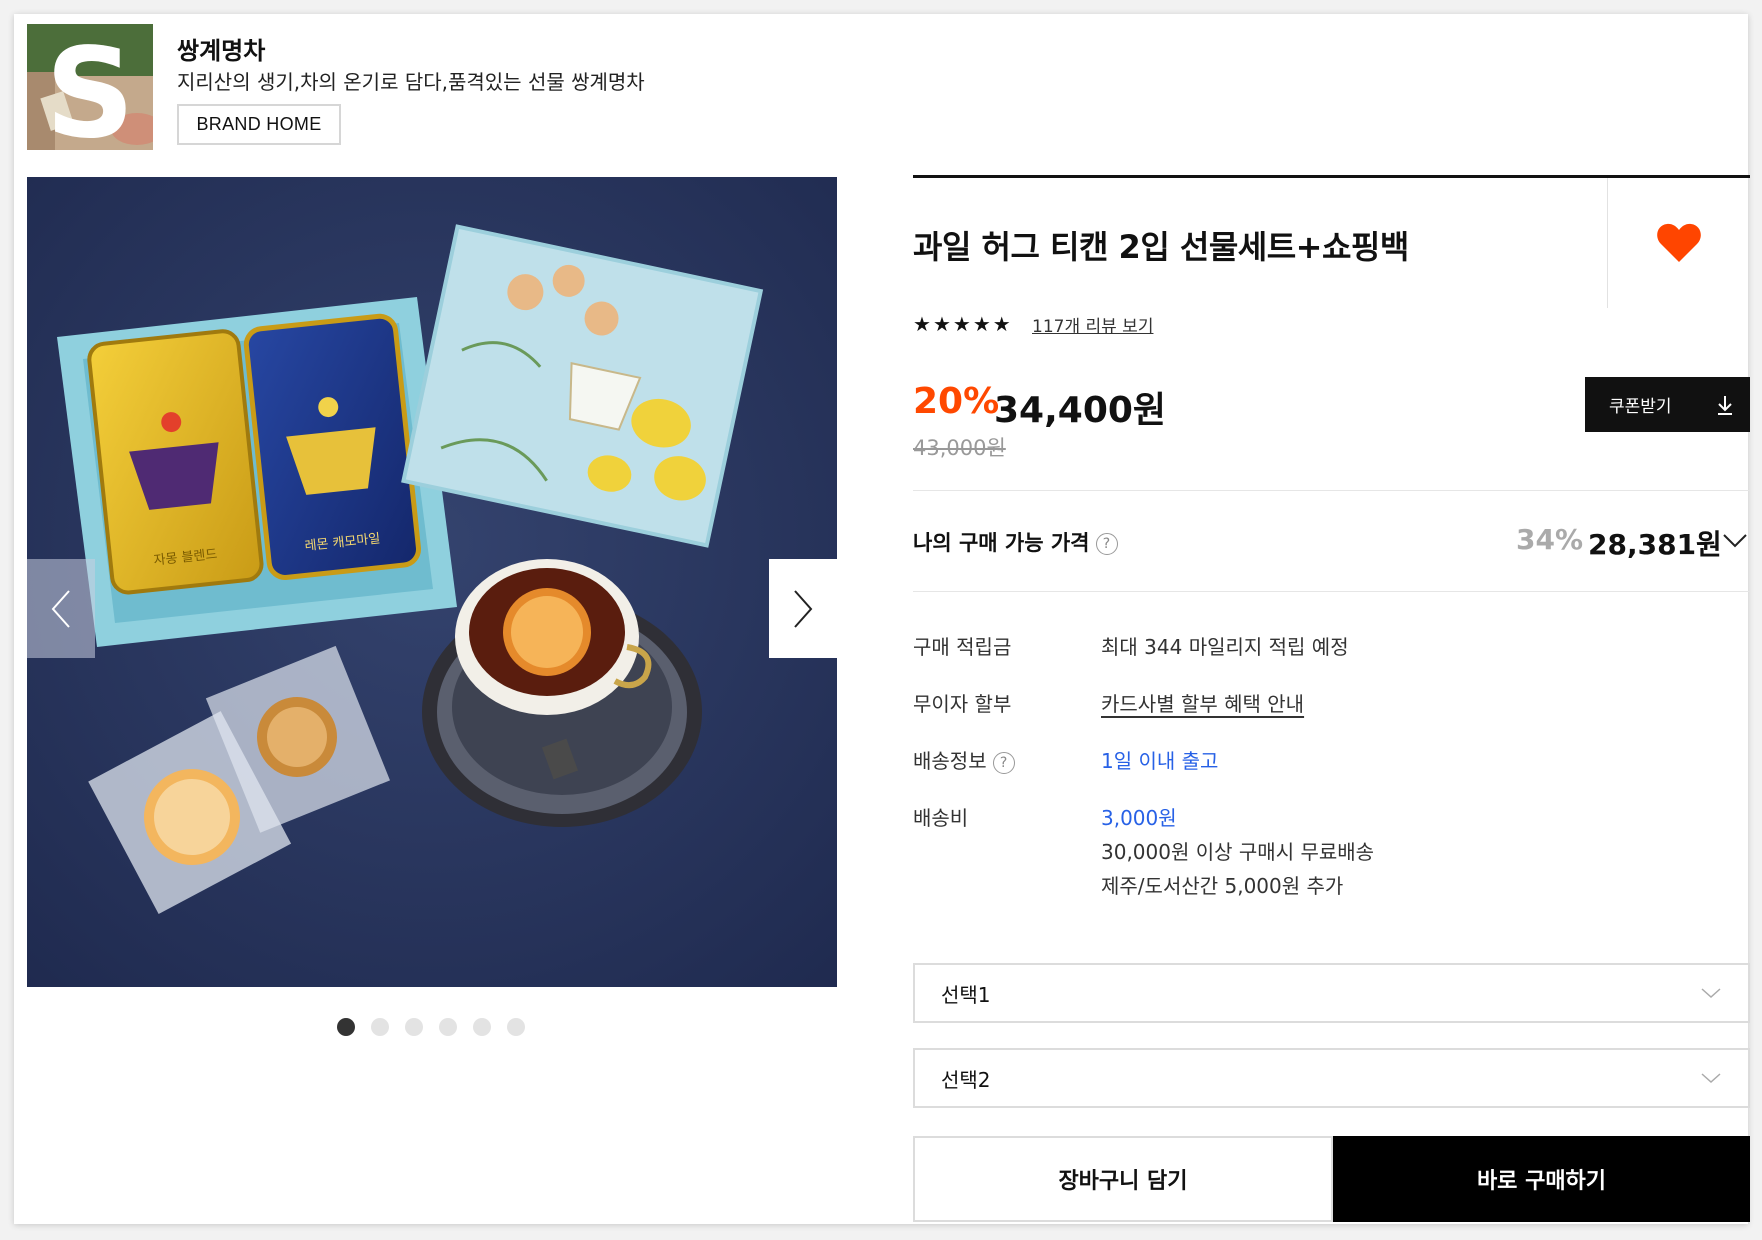 The width and height of the screenshot is (1762, 1240). I want to click on info-value-points: 최대 344 마일리지 적립 예정, so click(1225, 647).